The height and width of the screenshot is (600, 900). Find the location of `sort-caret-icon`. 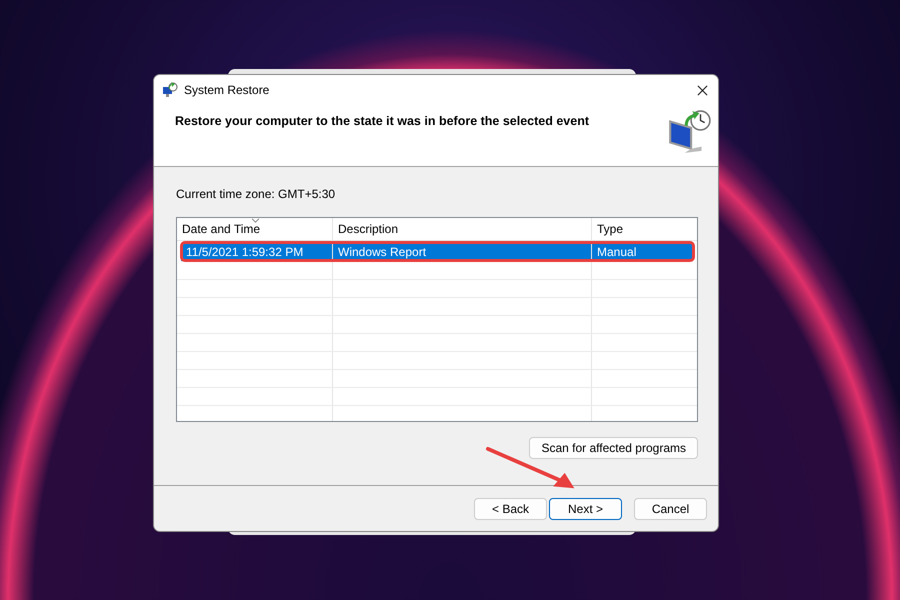

sort-caret-icon is located at coordinates (255, 220).